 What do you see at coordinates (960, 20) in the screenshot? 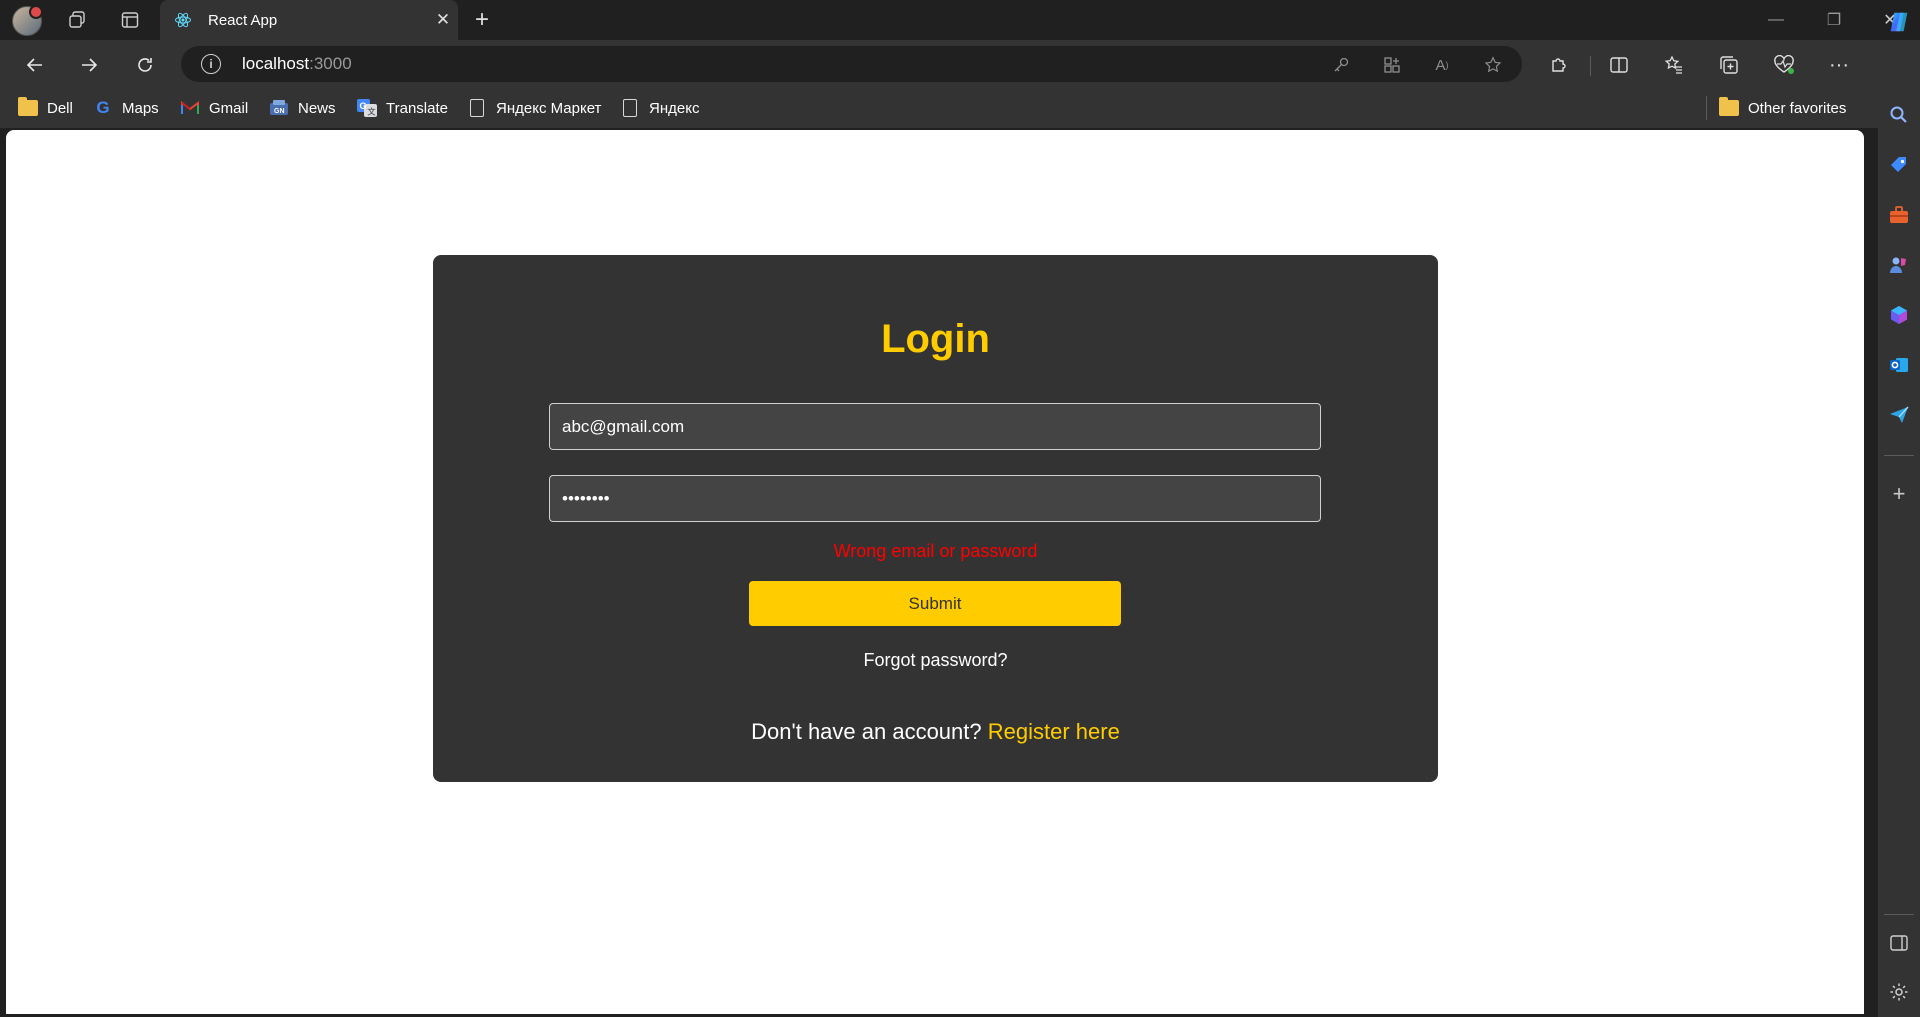
I see `tab-strip: React App ✕ + — ❐ ✕` at bounding box center [960, 20].